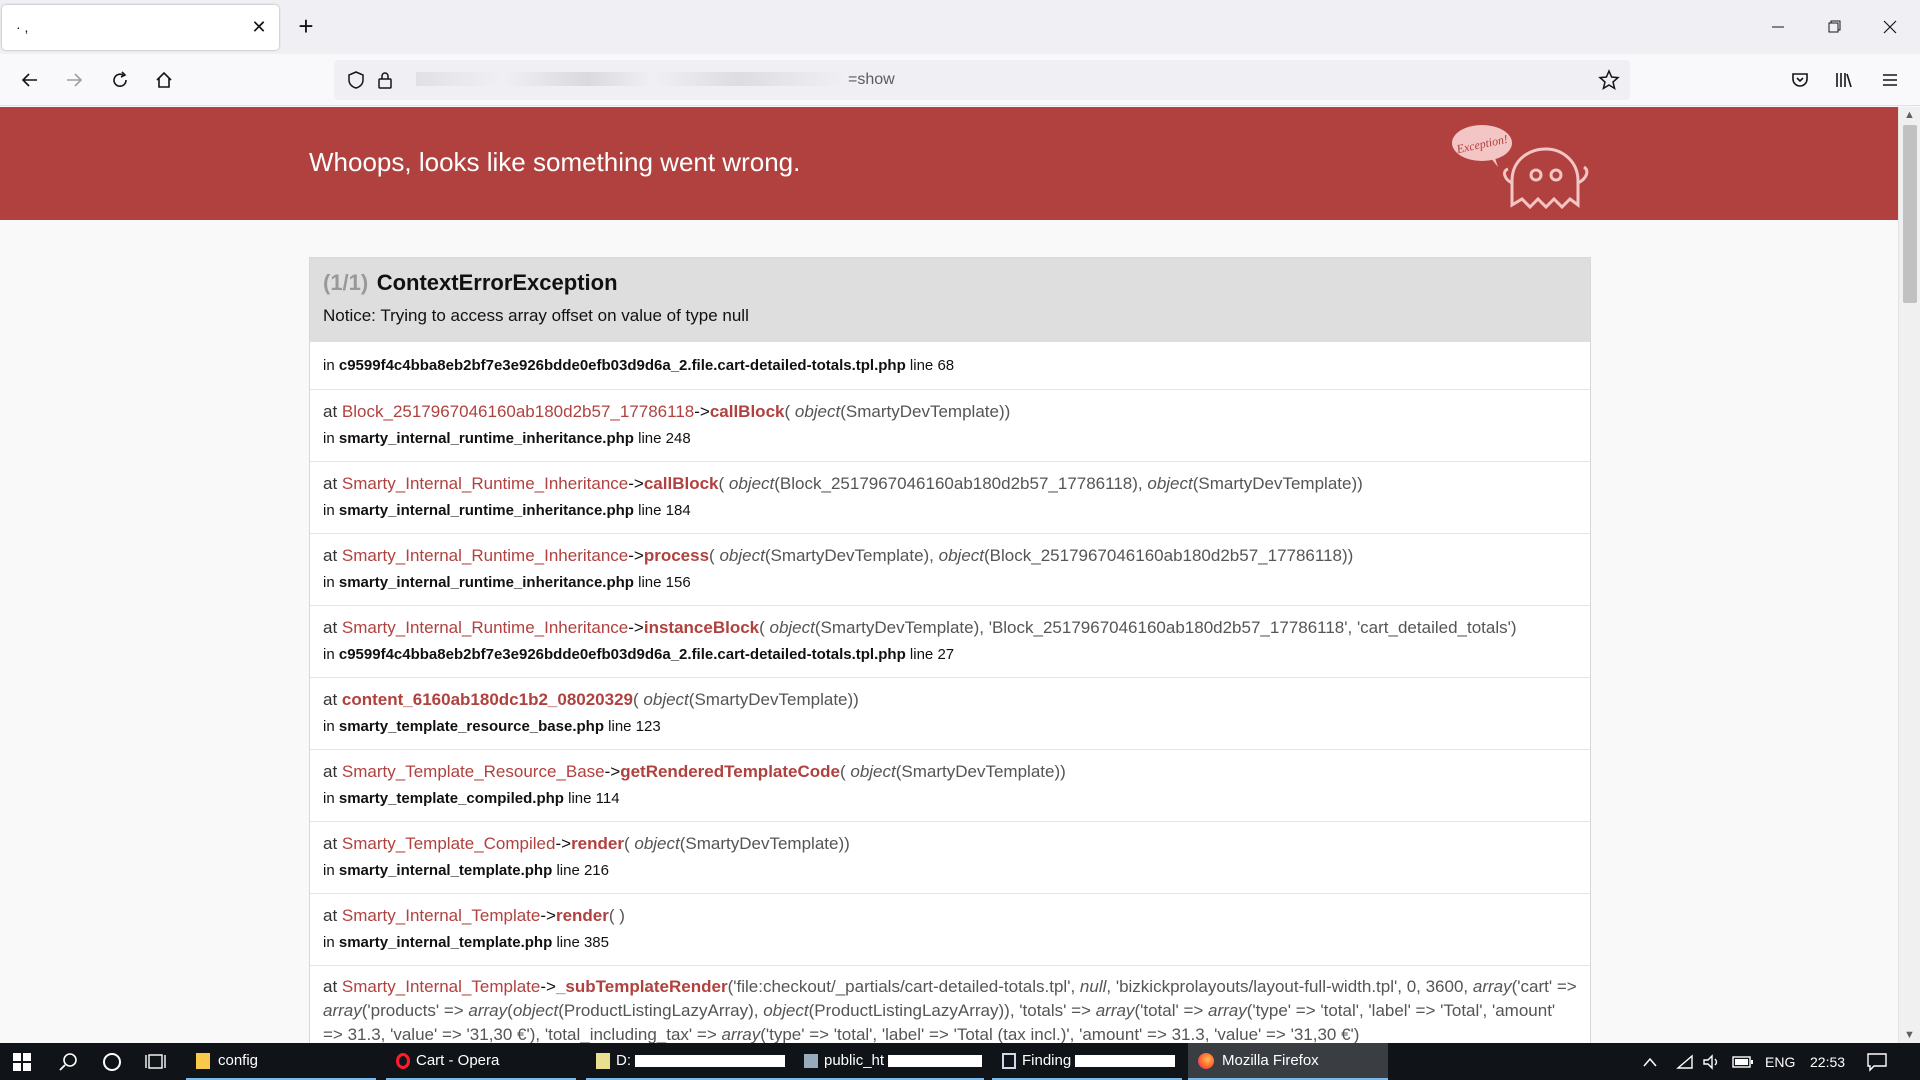 This screenshot has width=1920, height=1080. What do you see at coordinates (1125, 1060) in the screenshot?
I see `redacted-text` at bounding box center [1125, 1060].